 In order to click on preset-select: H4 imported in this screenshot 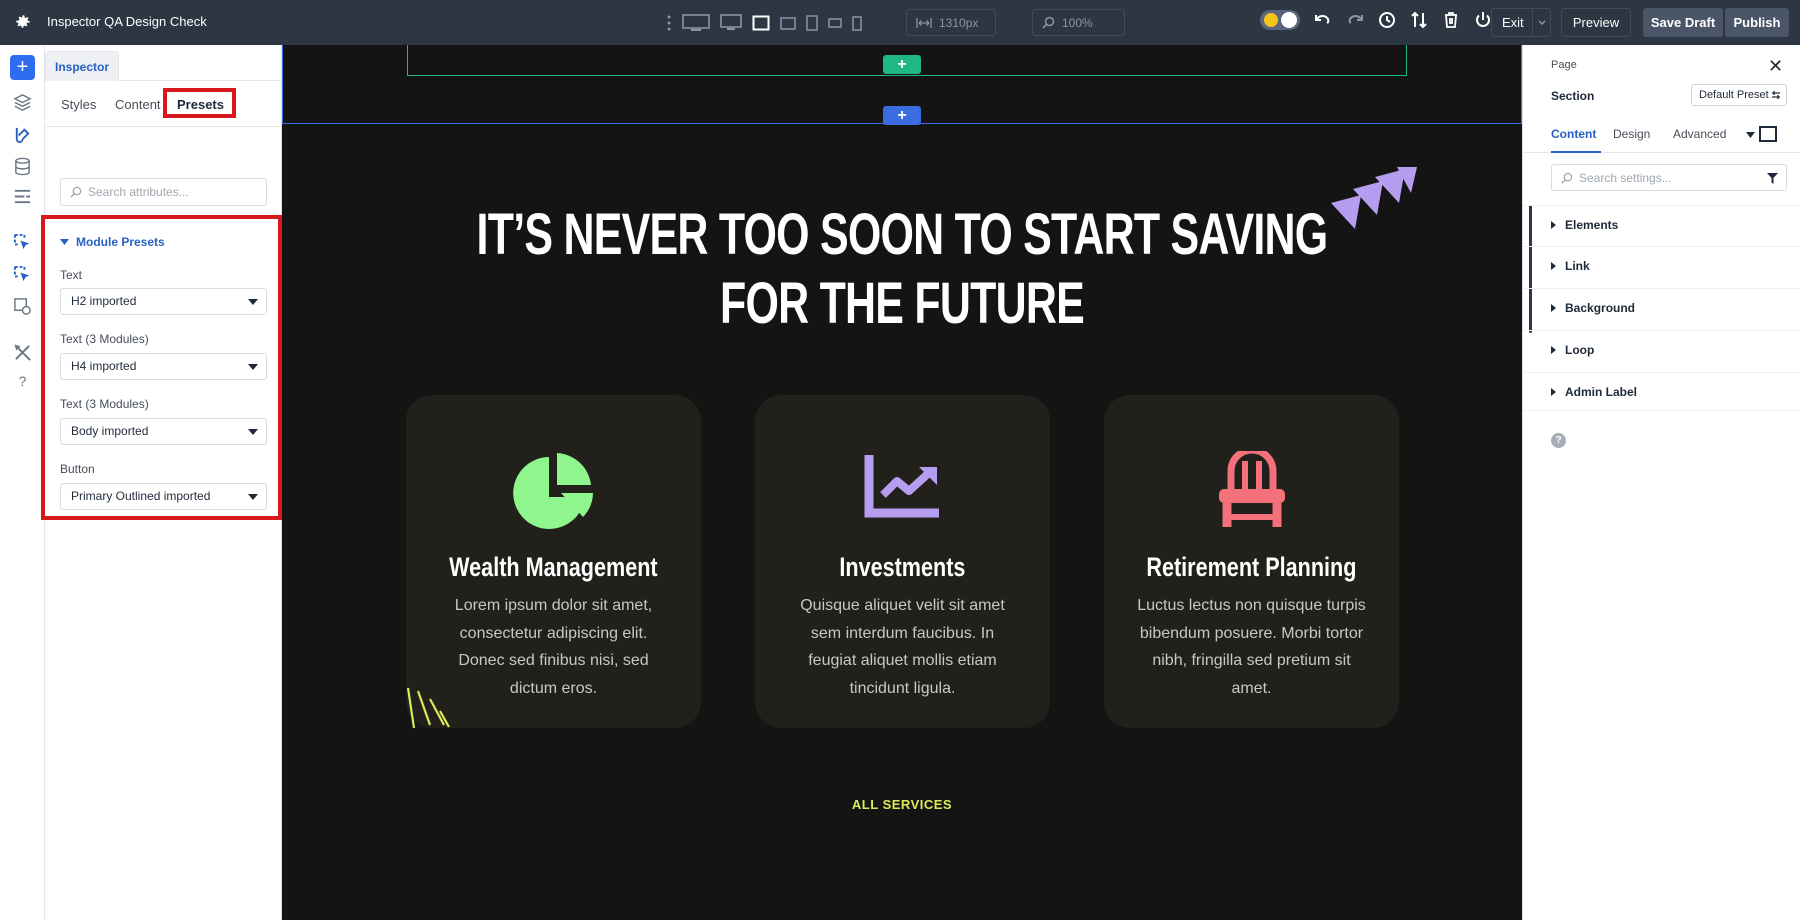, I will do `click(163, 366)`.